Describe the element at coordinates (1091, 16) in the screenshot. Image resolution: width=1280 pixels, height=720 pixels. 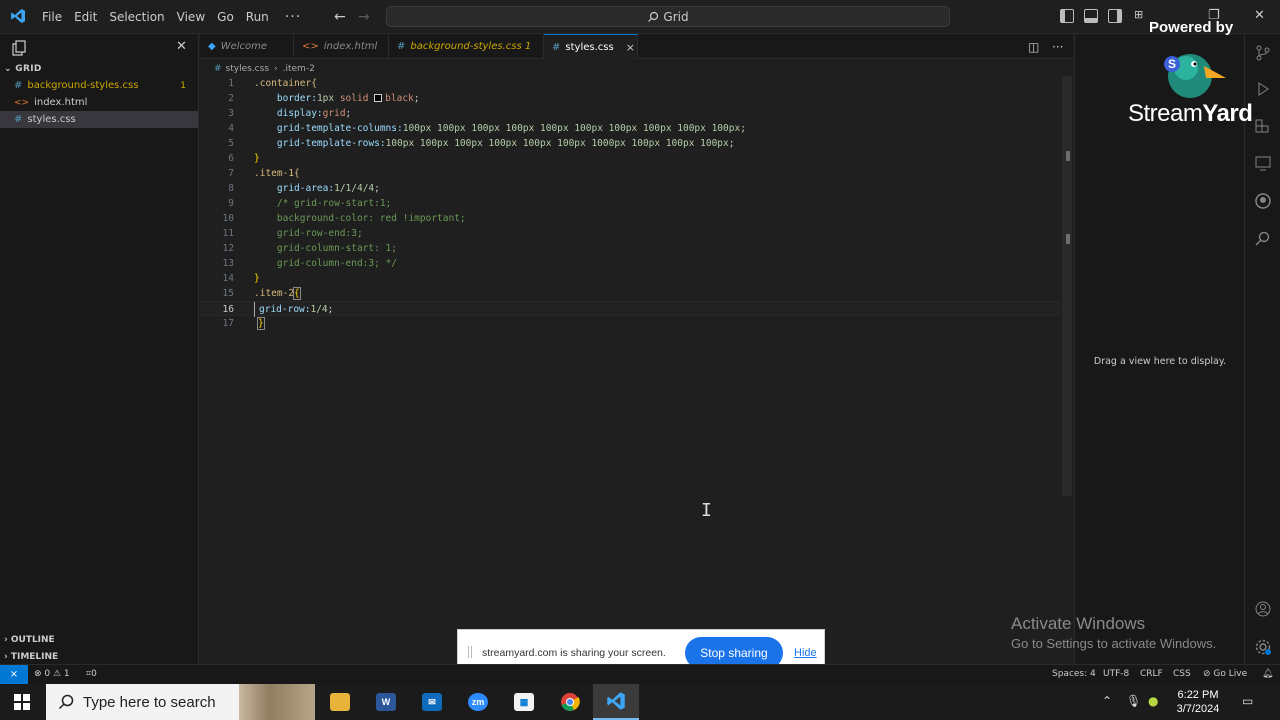
I see `toggle-panel-icon` at that location.